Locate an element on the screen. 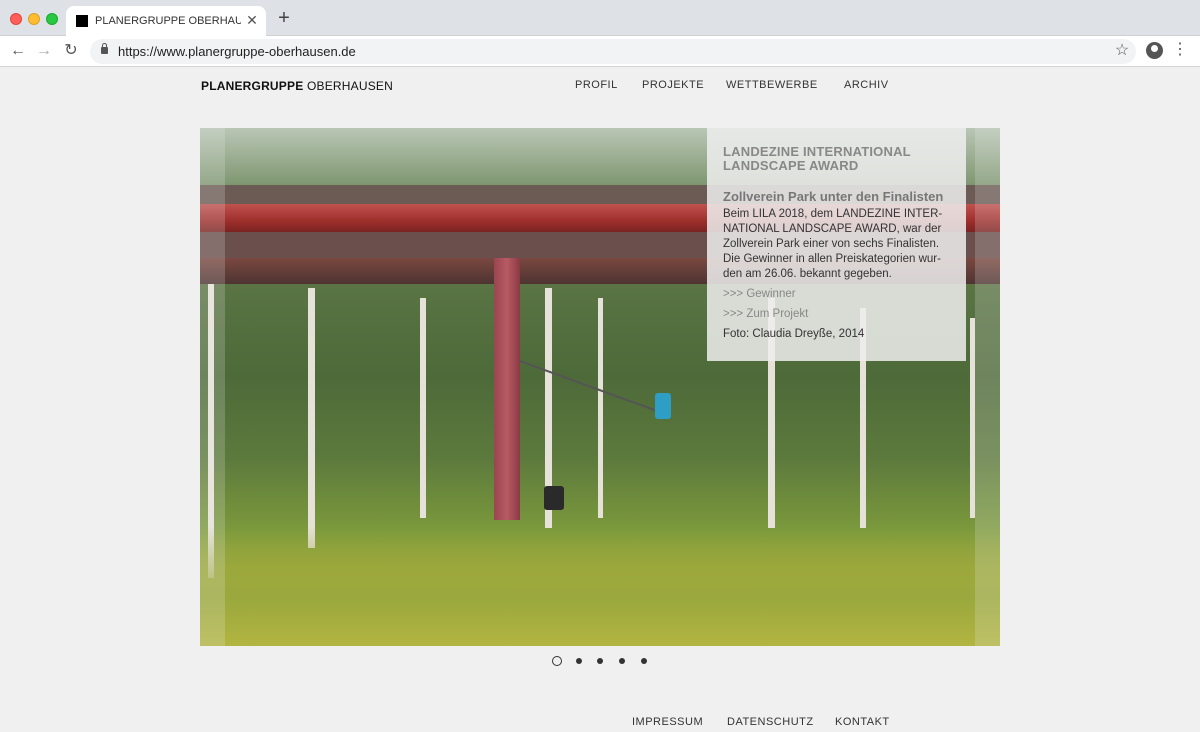 The height and width of the screenshot is (732, 1200). site-logo: PLANERGRUPPE OBERHAUSEN is located at coordinates (297, 86).